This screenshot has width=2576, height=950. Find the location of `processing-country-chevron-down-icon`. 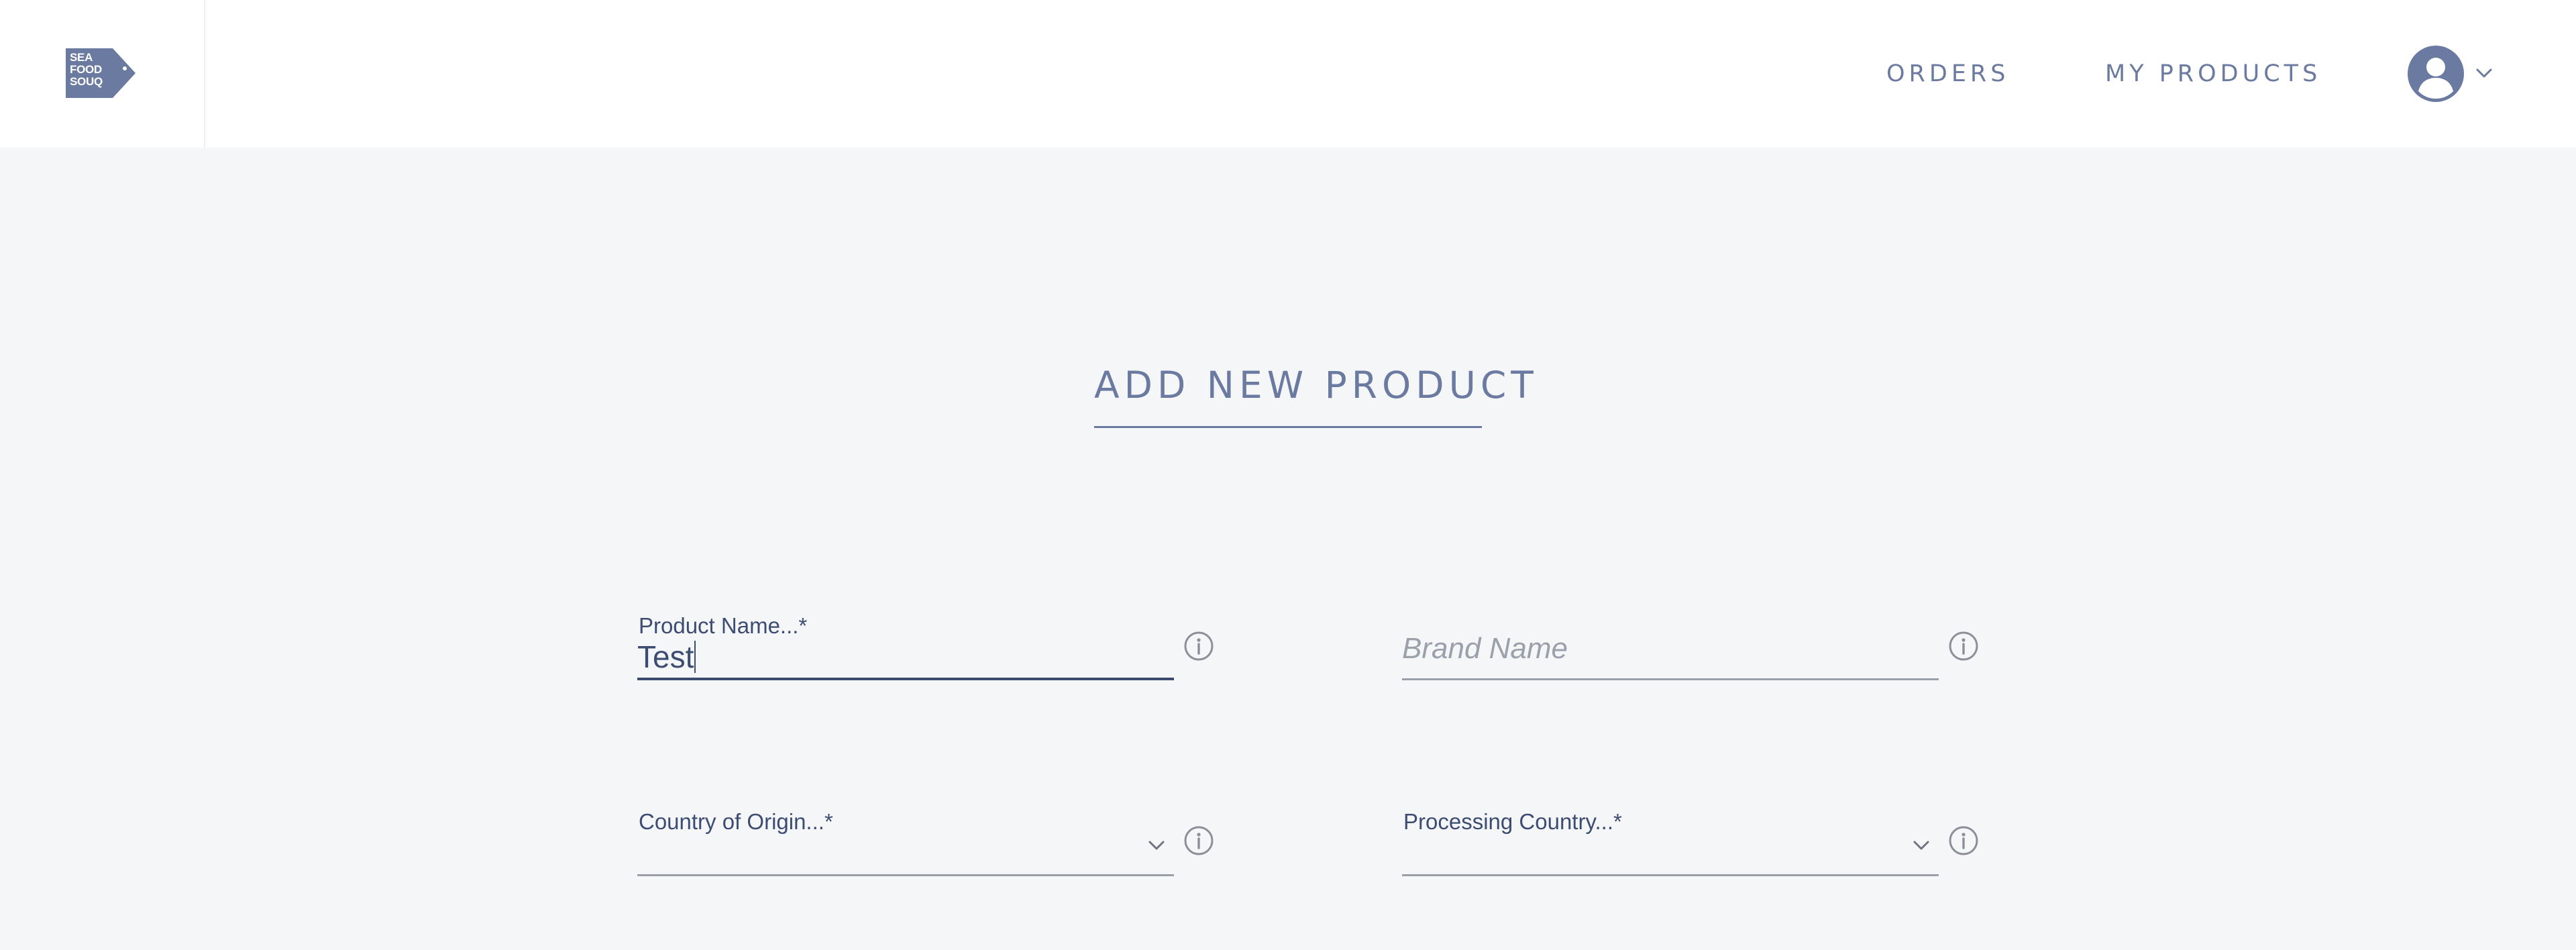

processing-country-chevron-down-icon is located at coordinates (1921, 845).